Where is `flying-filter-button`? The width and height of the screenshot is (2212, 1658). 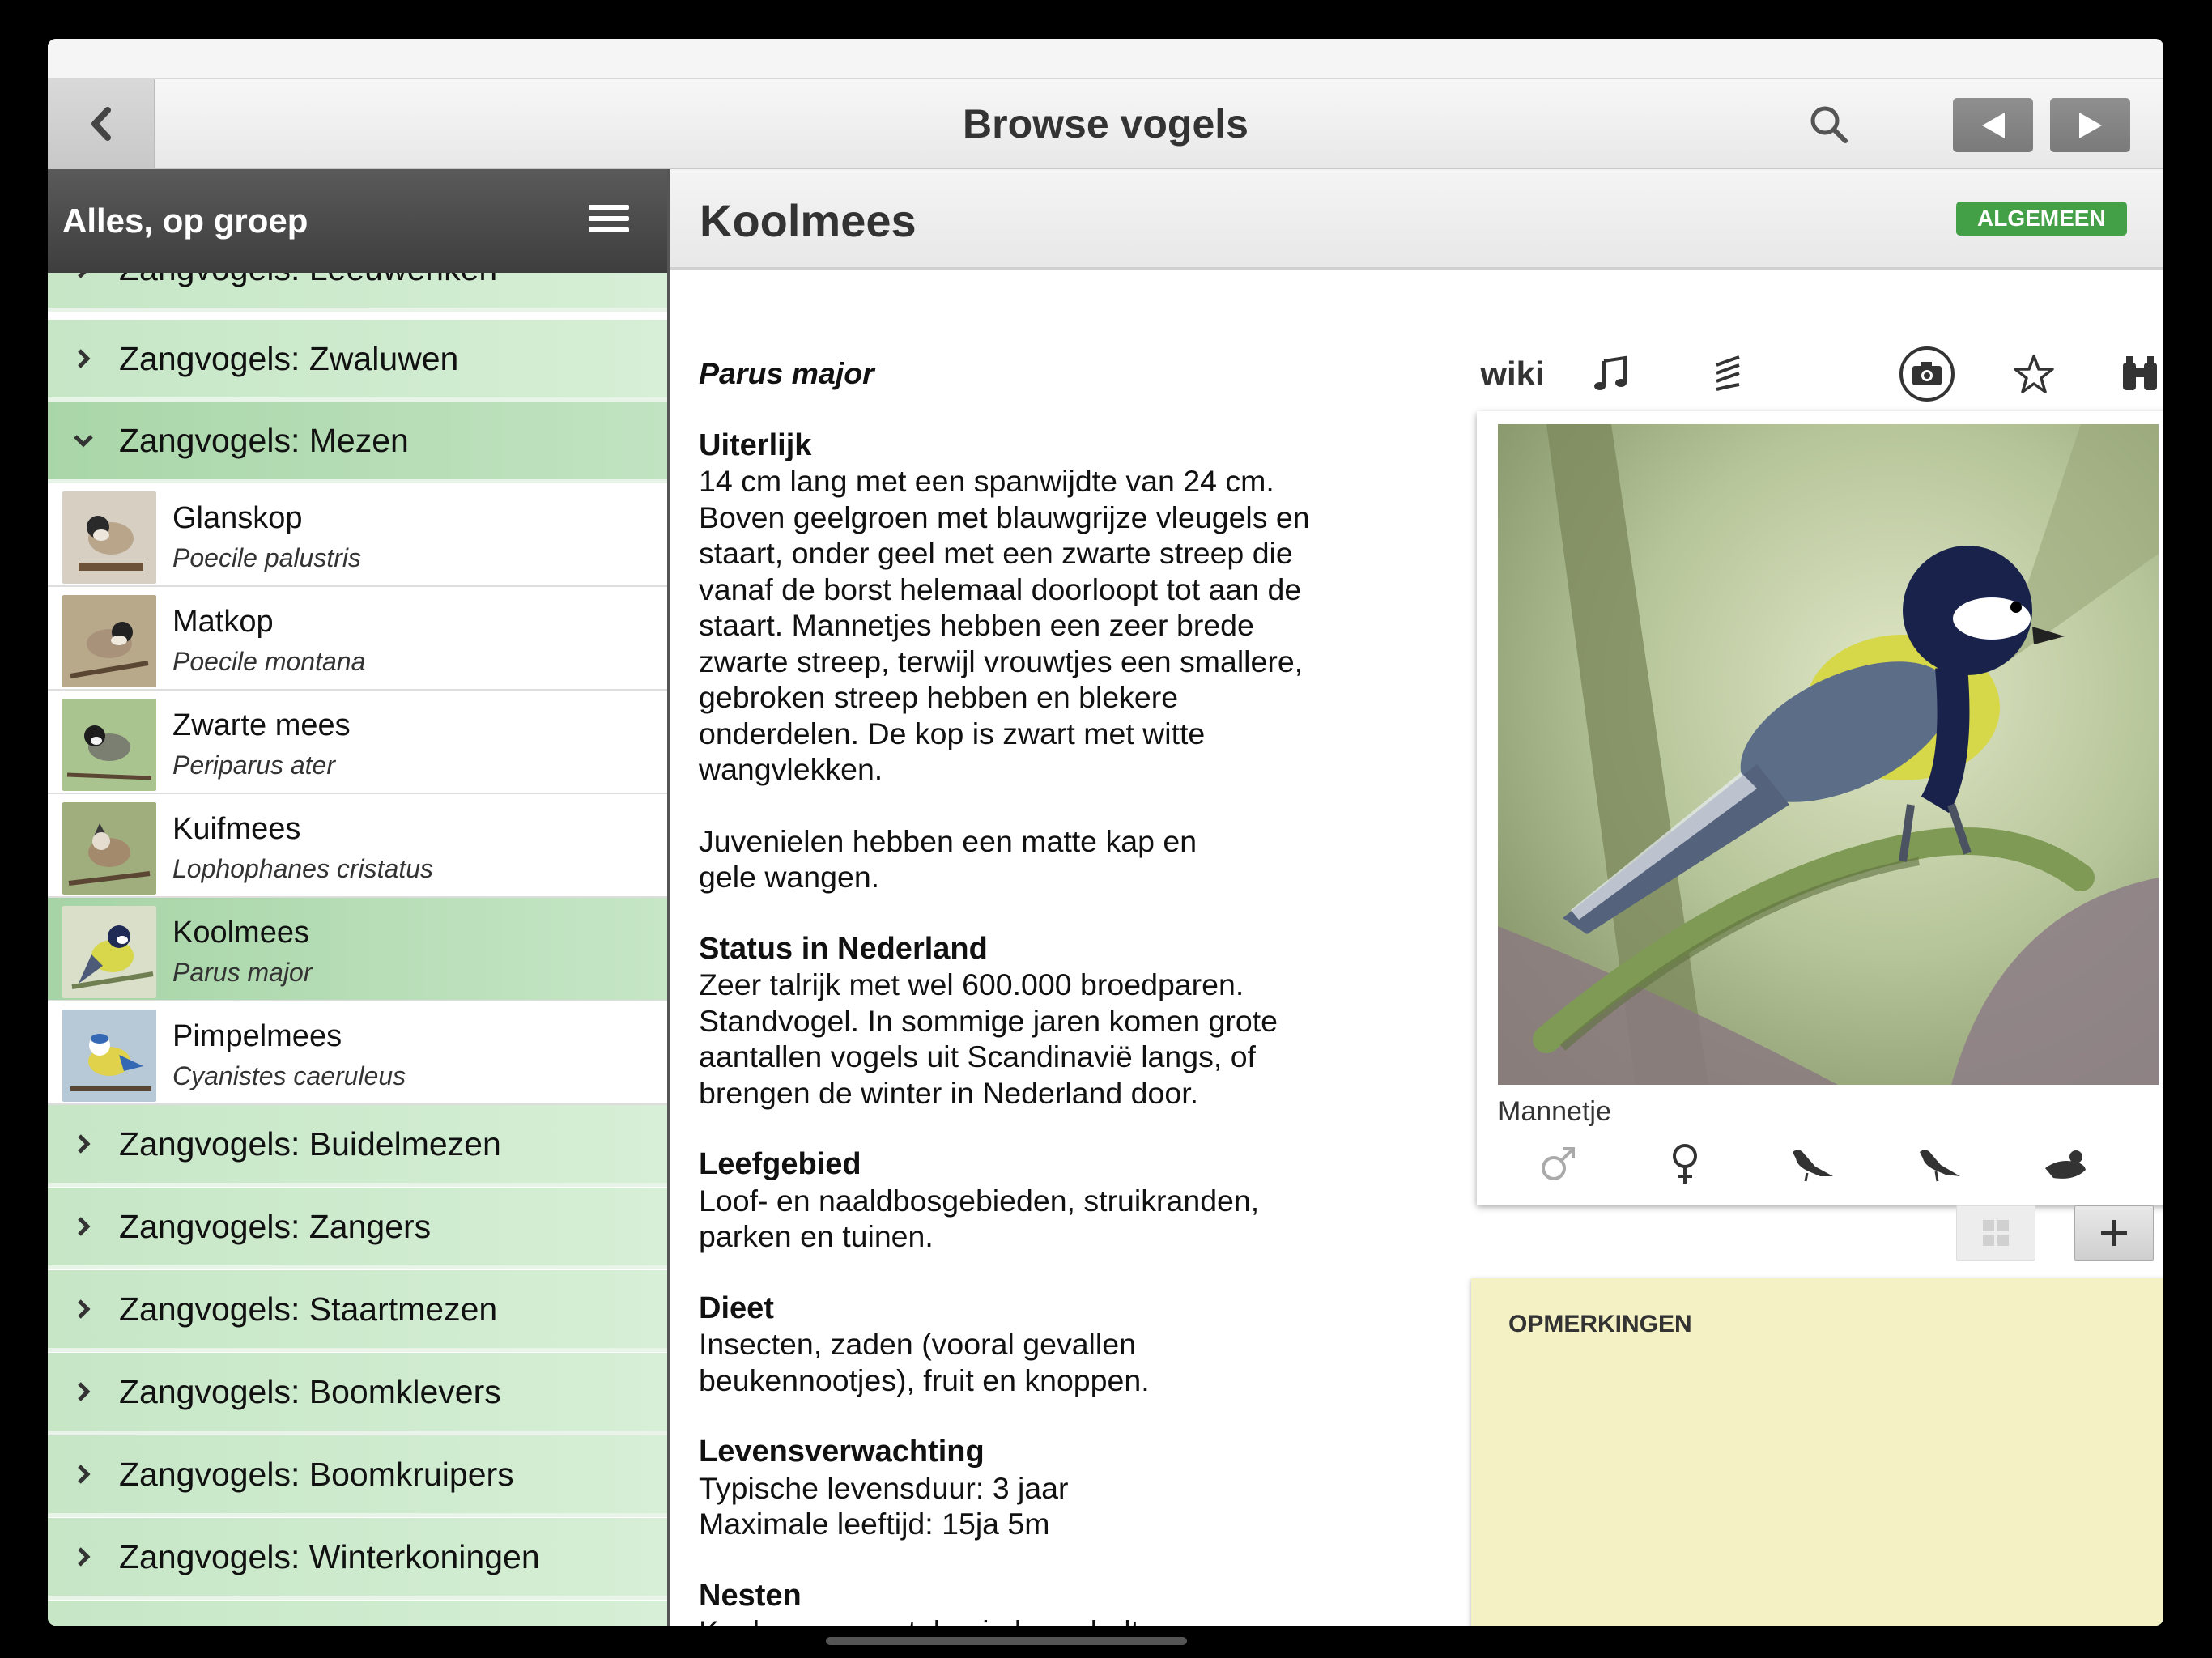 flying-filter-button is located at coordinates (1940, 1164).